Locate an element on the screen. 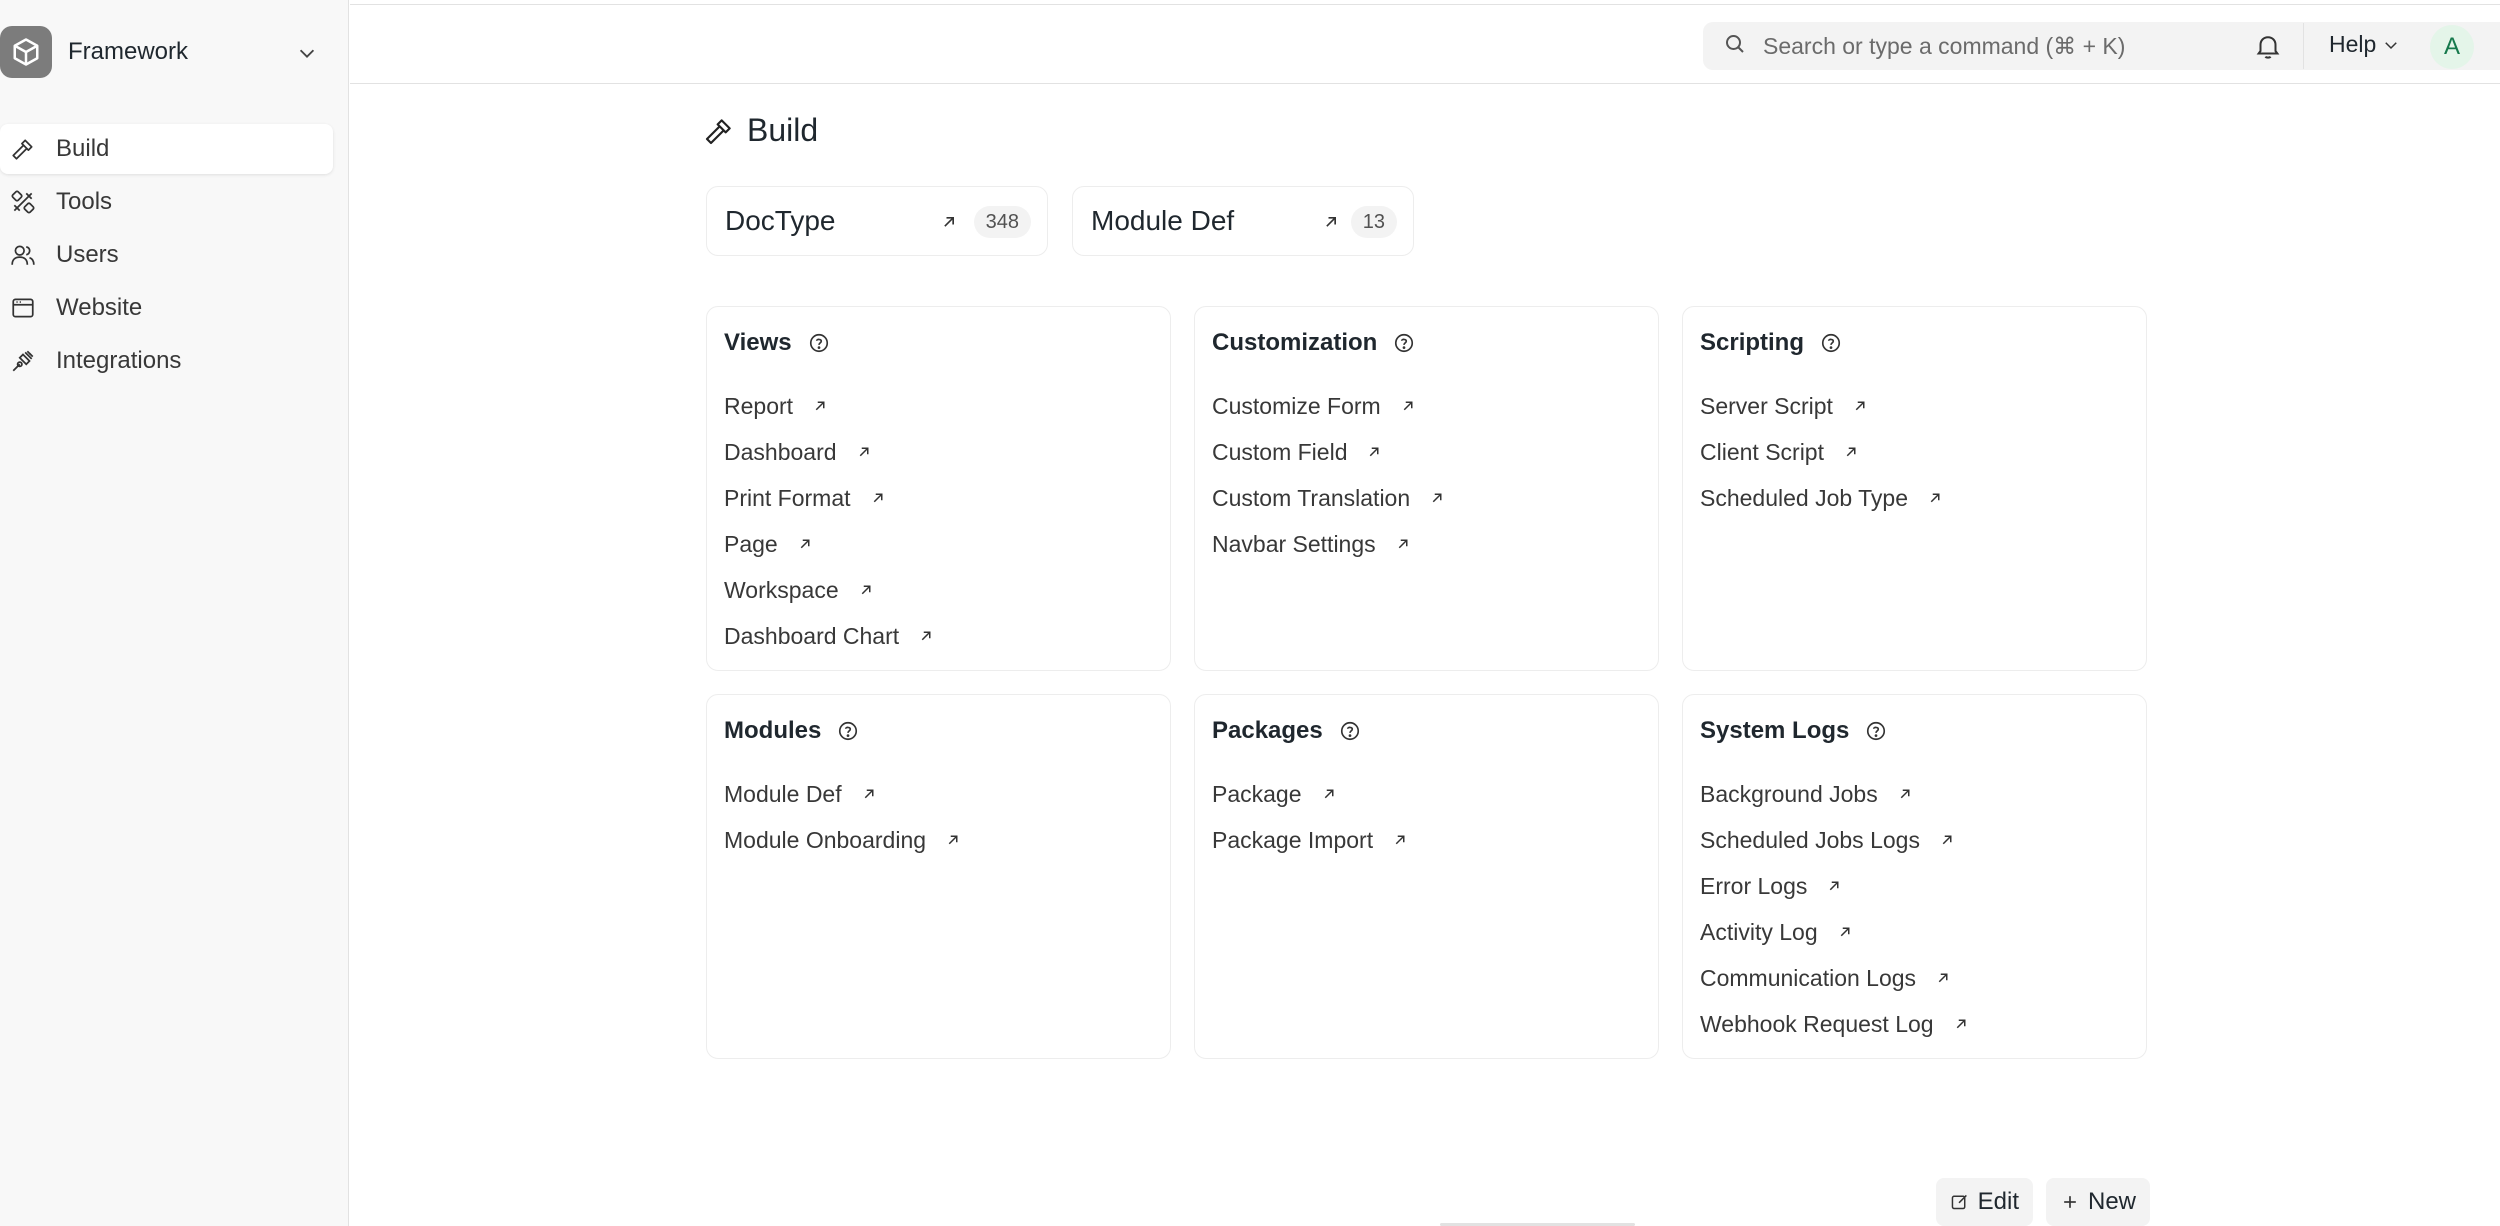 Image resolution: width=2500 pixels, height=1226 pixels. card-link-label: Package Import is located at coordinates (1293, 839).